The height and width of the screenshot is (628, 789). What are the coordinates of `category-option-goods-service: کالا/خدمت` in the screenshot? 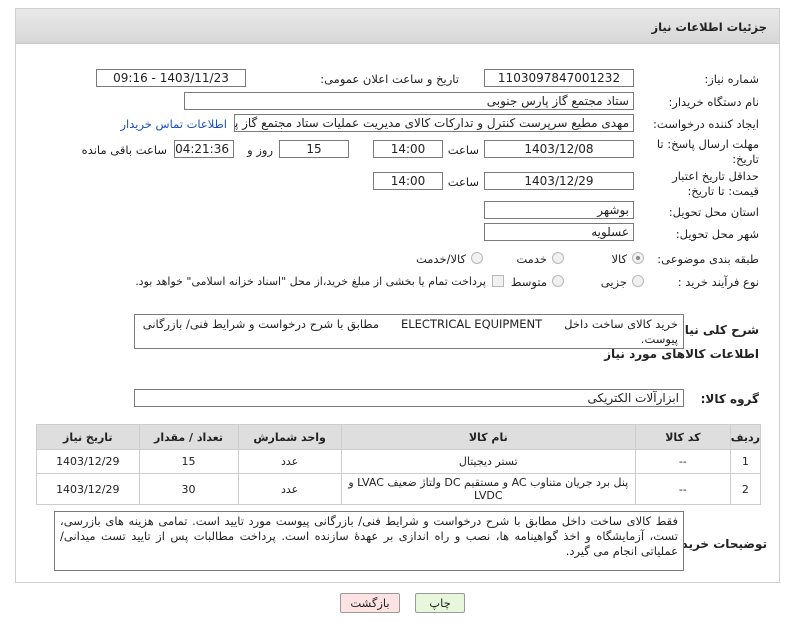 It's located at (440, 259).